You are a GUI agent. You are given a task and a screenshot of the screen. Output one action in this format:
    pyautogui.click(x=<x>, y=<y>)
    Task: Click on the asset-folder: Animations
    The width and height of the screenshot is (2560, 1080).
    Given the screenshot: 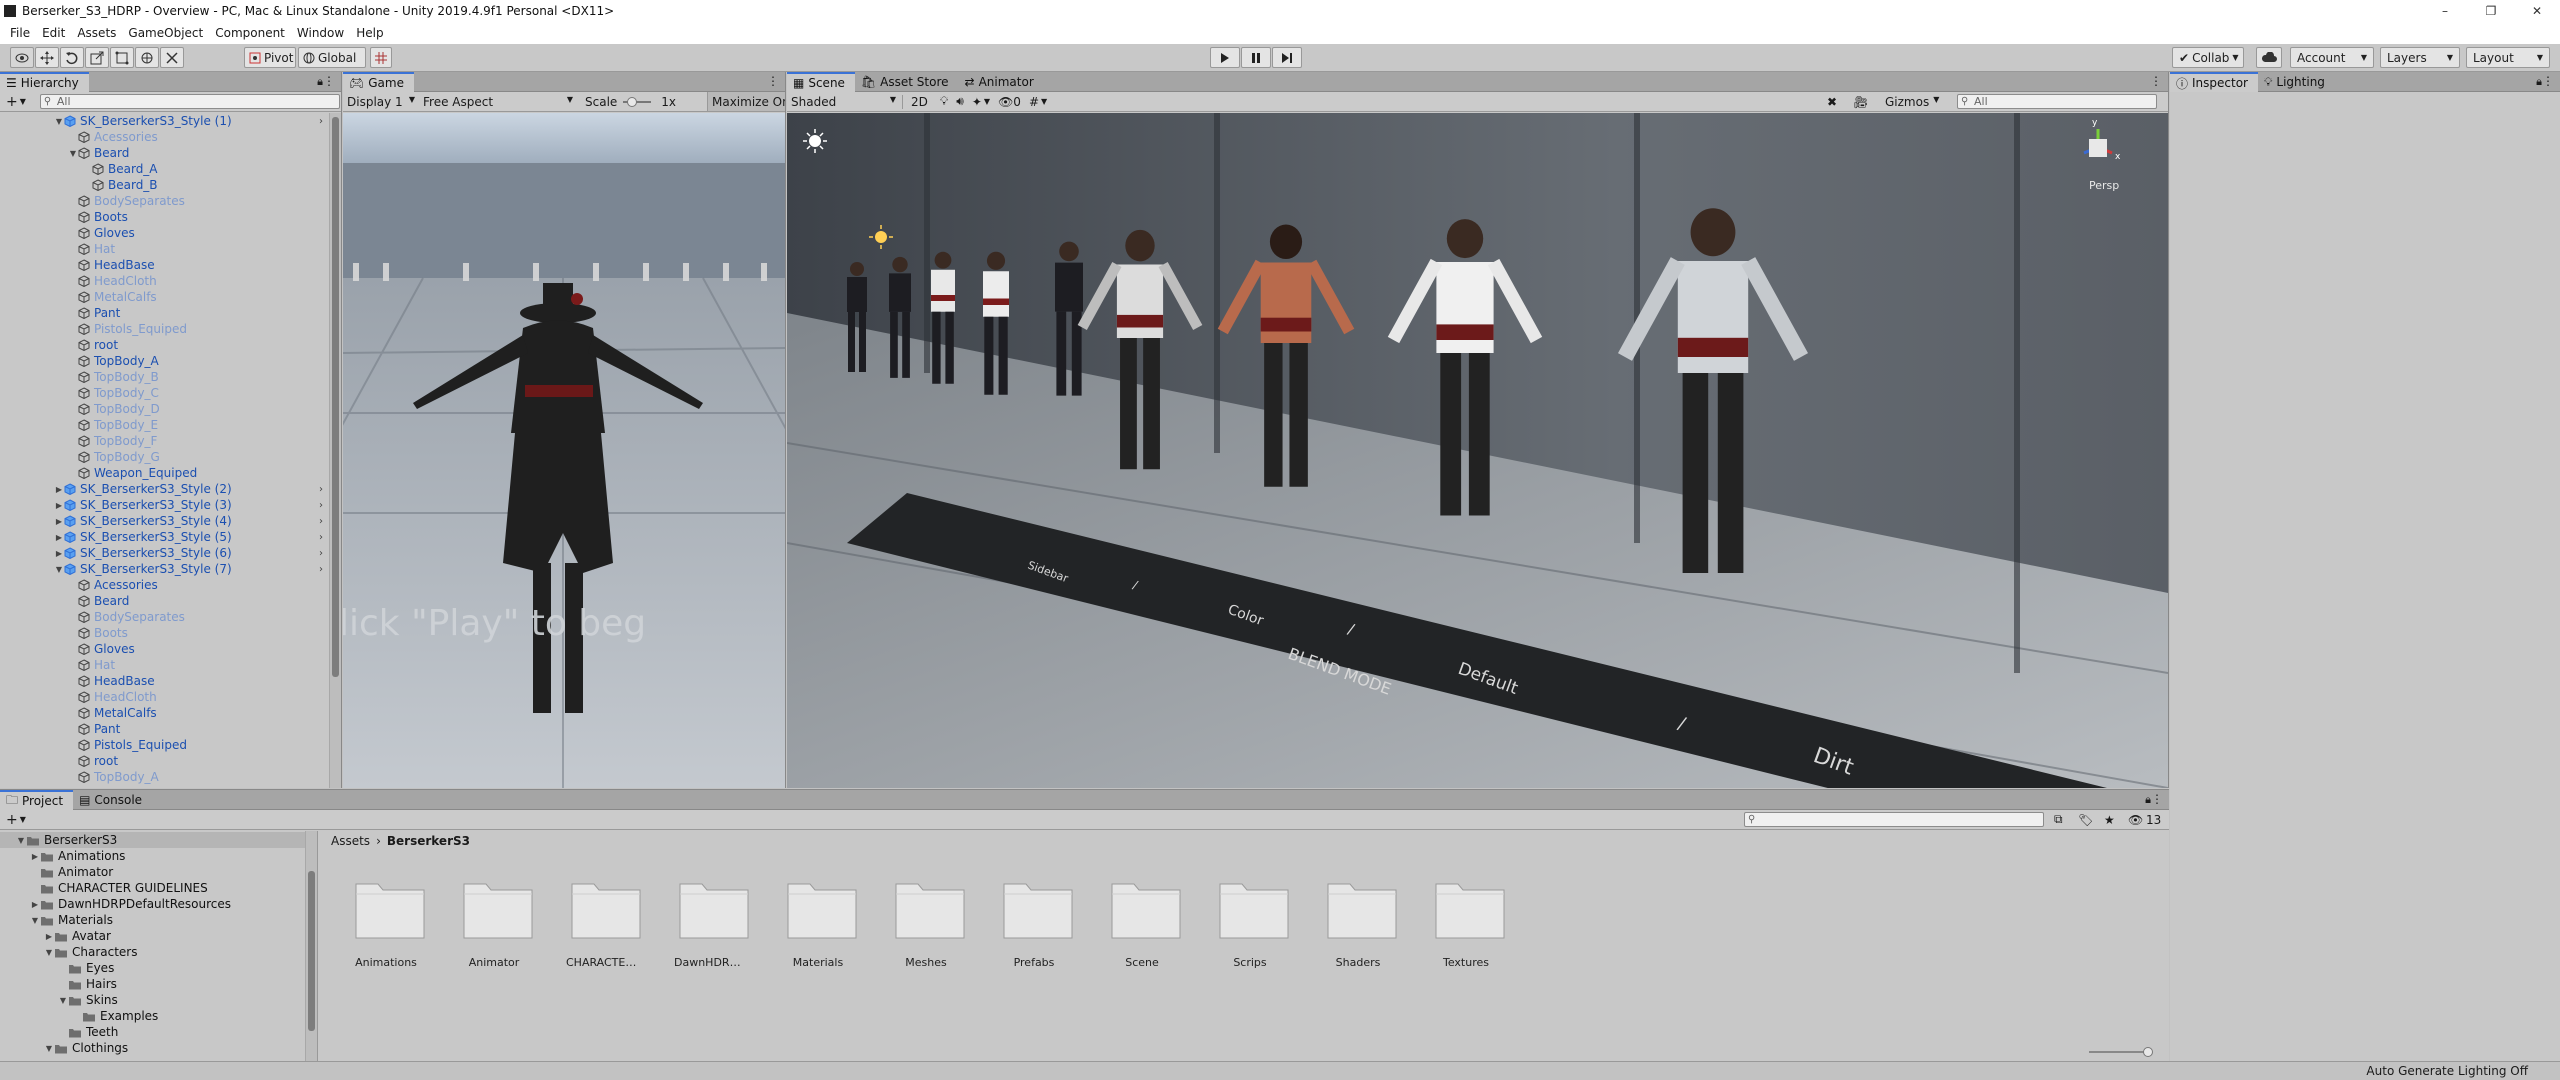 What is the action you would take?
    pyautogui.click(x=390, y=923)
    